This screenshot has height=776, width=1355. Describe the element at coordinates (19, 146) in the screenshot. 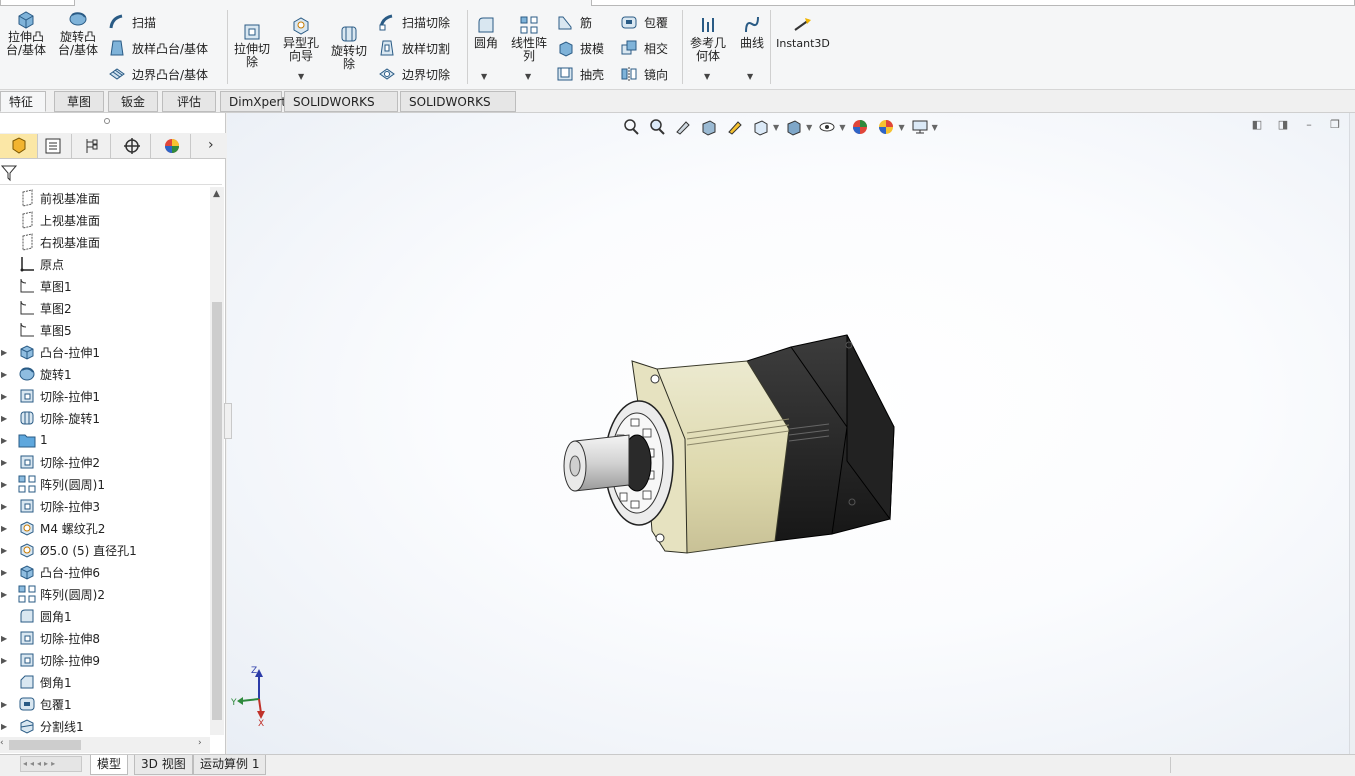

I see `tab-feature-manager` at that location.